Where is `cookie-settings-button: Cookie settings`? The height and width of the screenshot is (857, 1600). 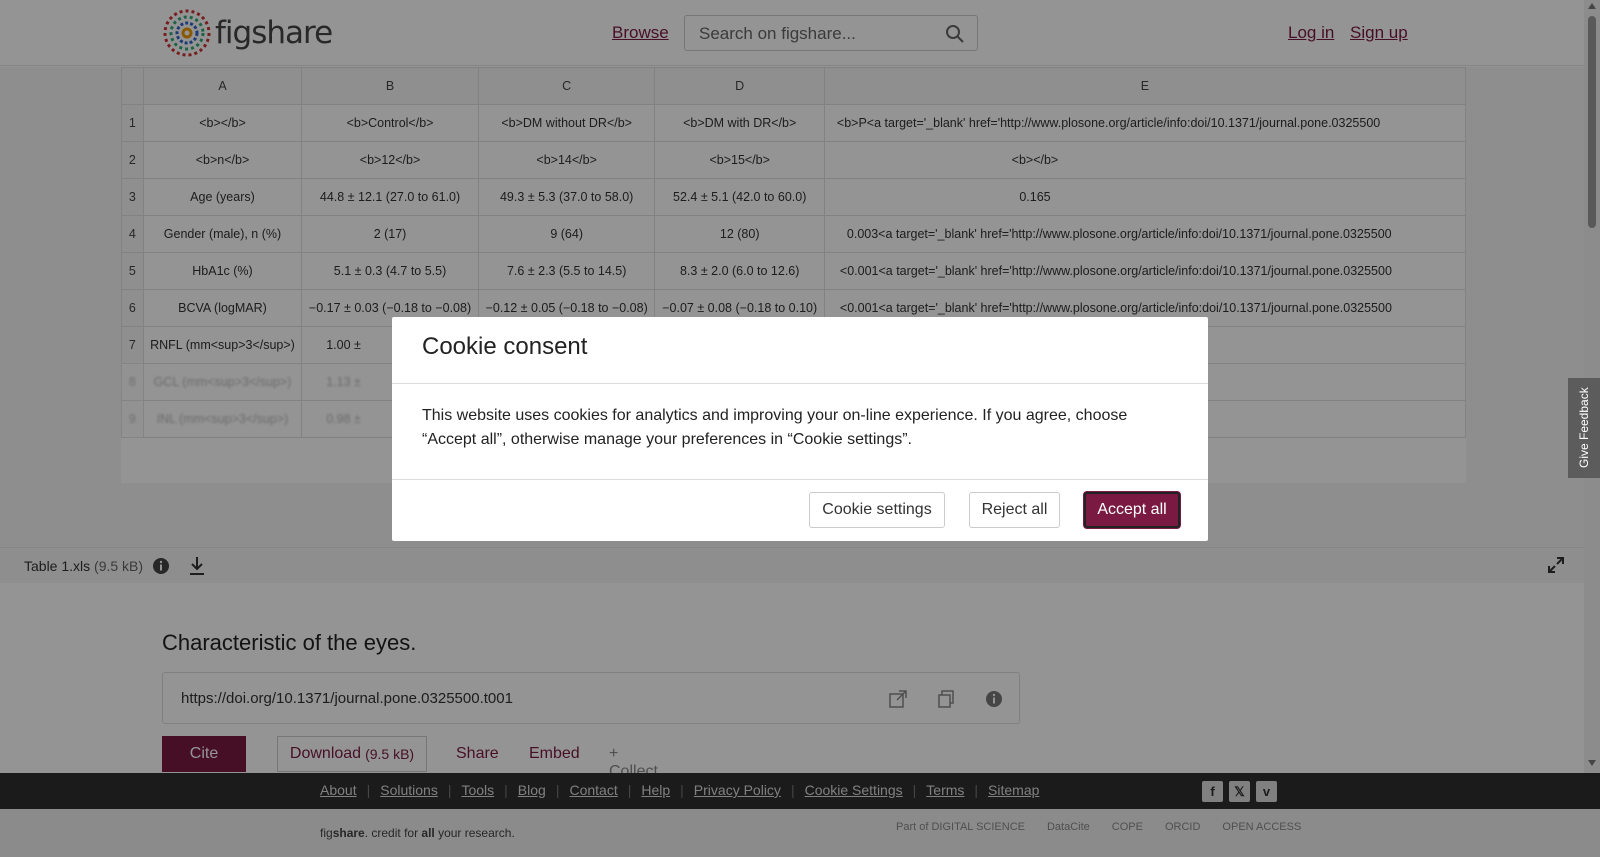 cookie-settings-button: Cookie settings is located at coordinates (877, 510).